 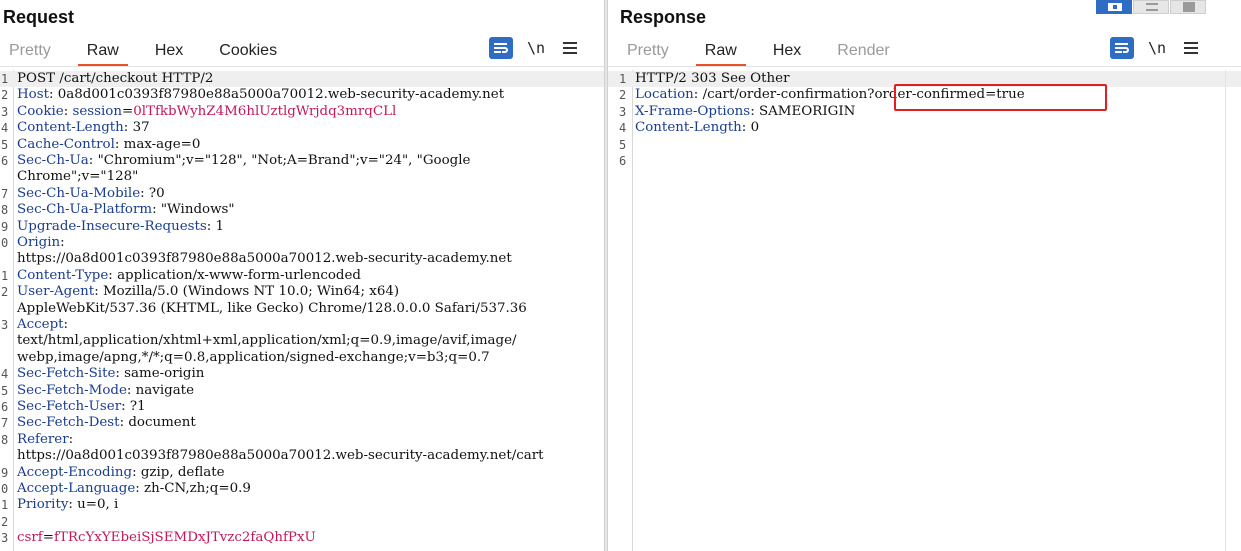 What do you see at coordinates (248, 52) in the screenshot?
I see `tab-cookies: Cookies` at bounding box center [248, 52].